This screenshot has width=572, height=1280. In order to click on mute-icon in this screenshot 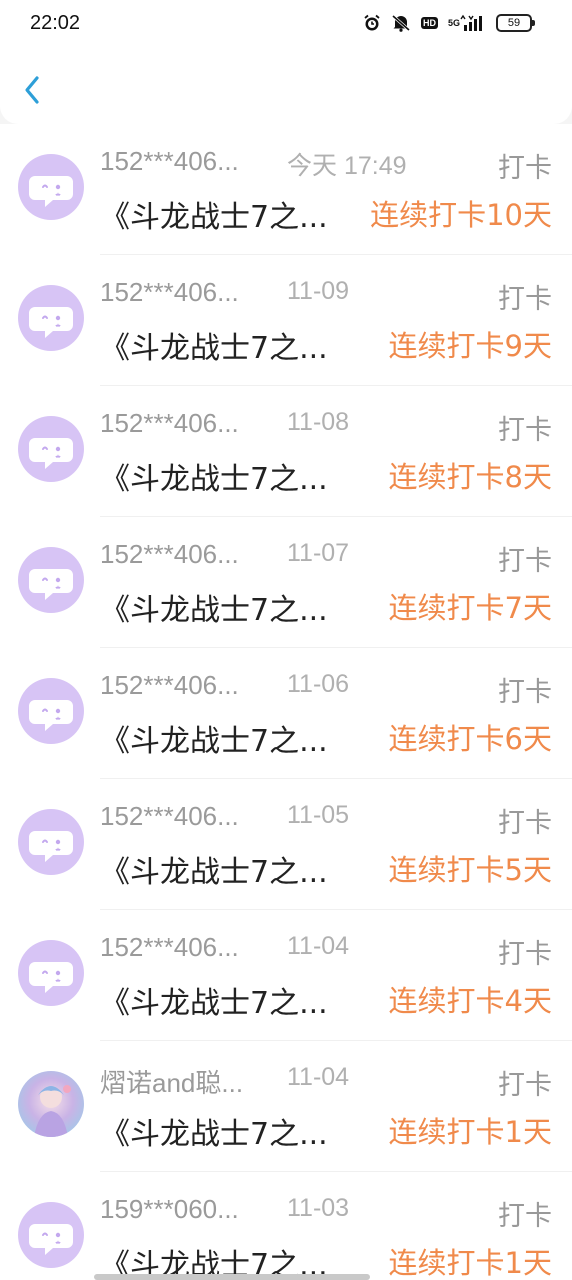, I will do `click(401, 23)`.